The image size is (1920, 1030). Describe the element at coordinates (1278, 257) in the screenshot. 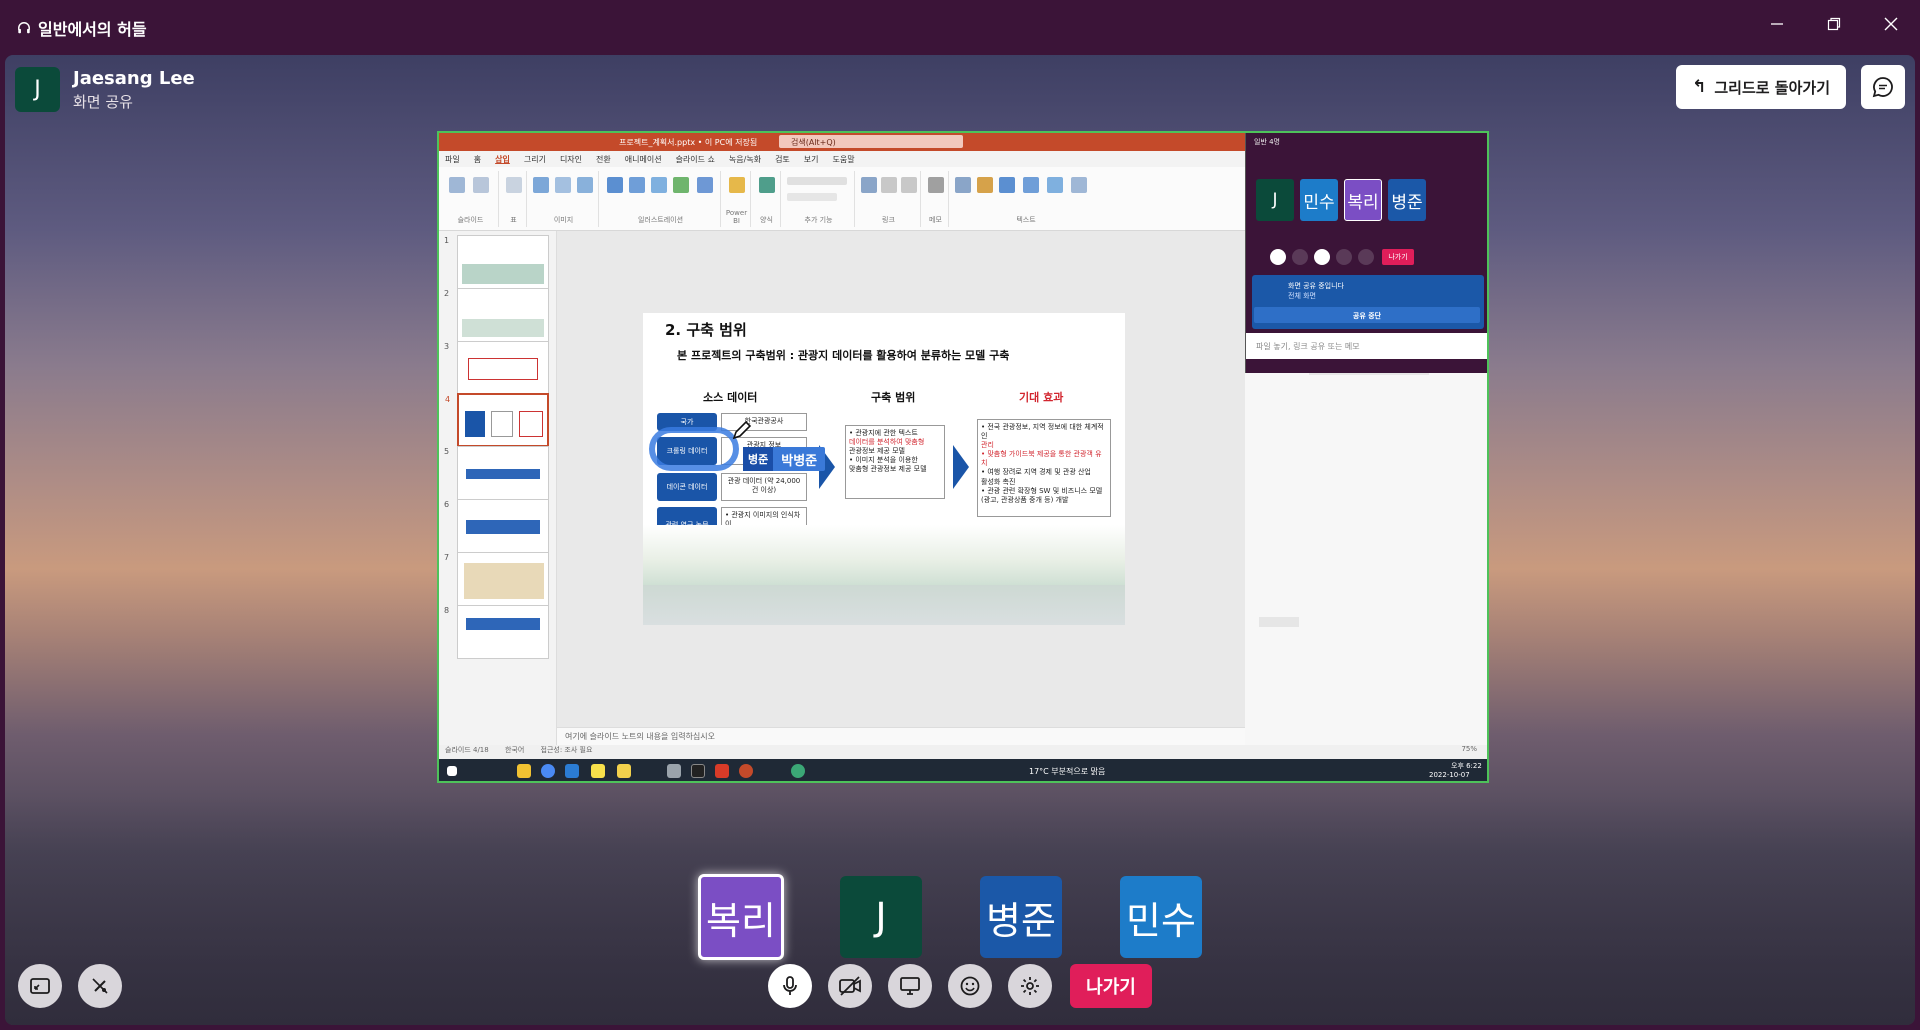

I see `mini-mic-icon` at that location.